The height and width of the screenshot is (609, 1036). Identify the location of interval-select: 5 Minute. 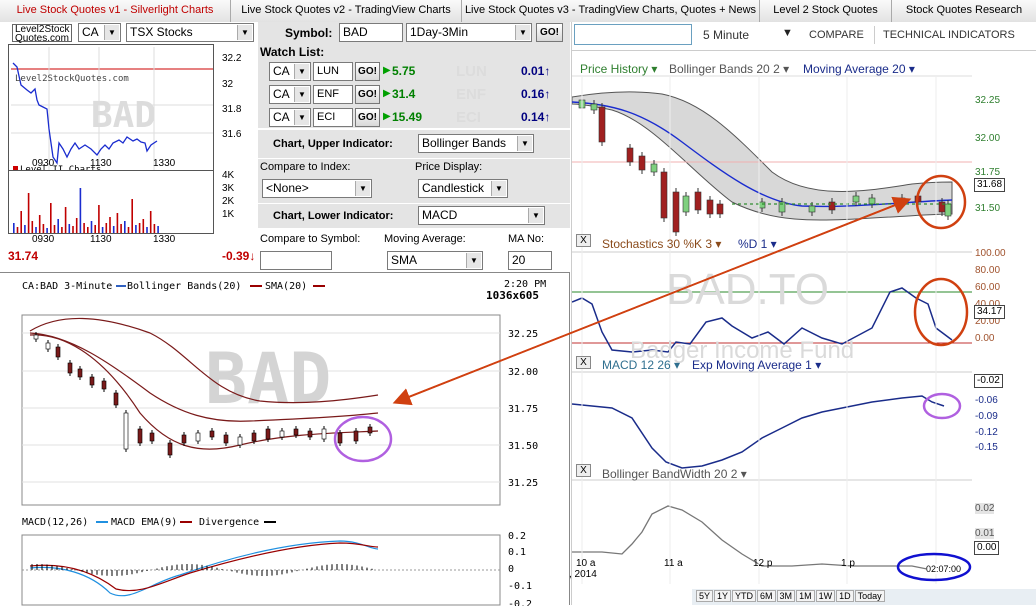
(726, 35).